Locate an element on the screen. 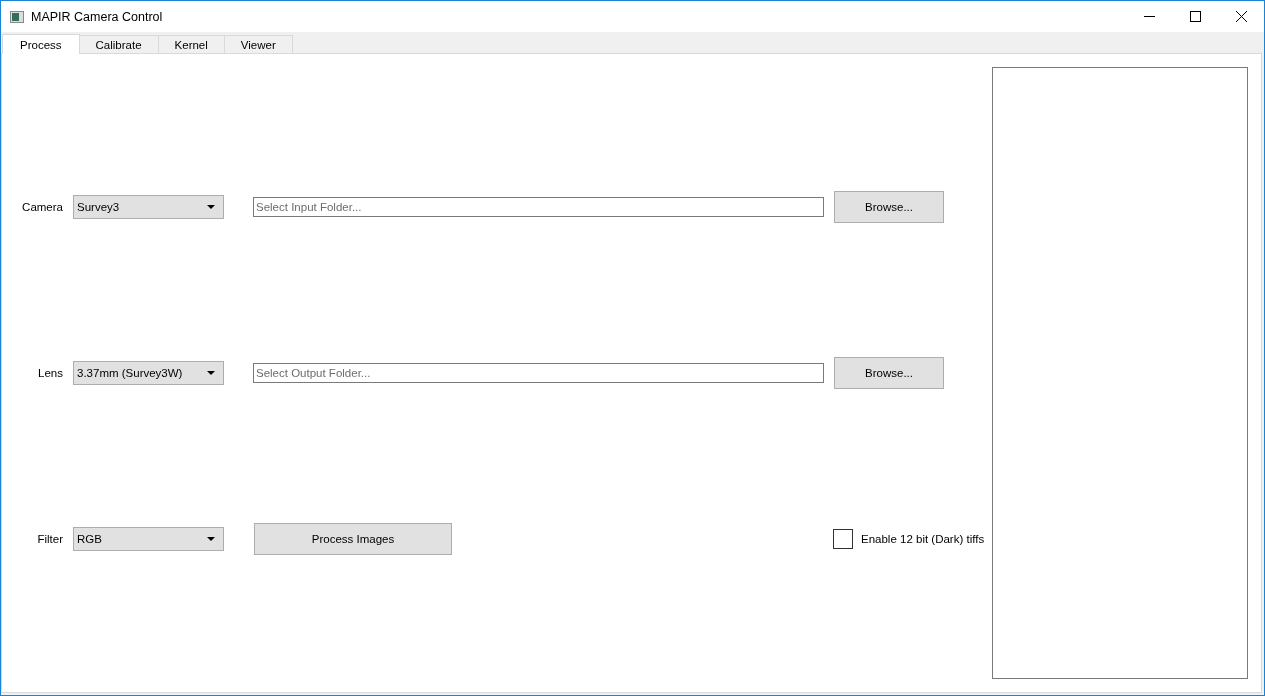 The height and width of the screenshot is (696, 1265). maximize-icon is located at coordinates (1195, 16).